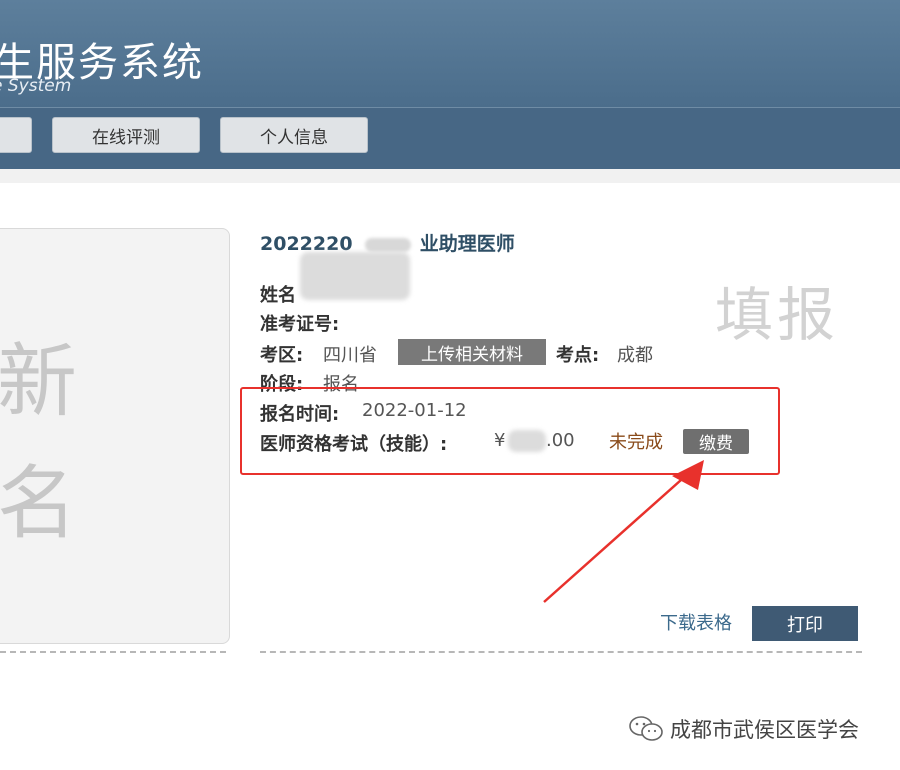 The width and height of the screenshot is (900, 770). I want to click on watermark-text: 成都市武侯区医学会, so click(764, 730).